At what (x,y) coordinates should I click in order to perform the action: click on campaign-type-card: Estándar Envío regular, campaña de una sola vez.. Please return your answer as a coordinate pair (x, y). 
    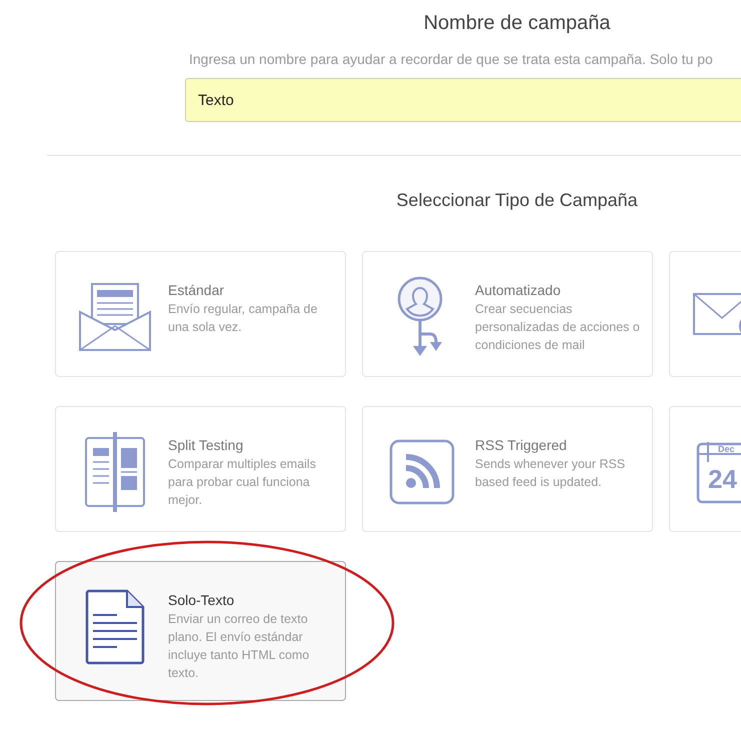
    Looking at the image, I should click on (200, 314).